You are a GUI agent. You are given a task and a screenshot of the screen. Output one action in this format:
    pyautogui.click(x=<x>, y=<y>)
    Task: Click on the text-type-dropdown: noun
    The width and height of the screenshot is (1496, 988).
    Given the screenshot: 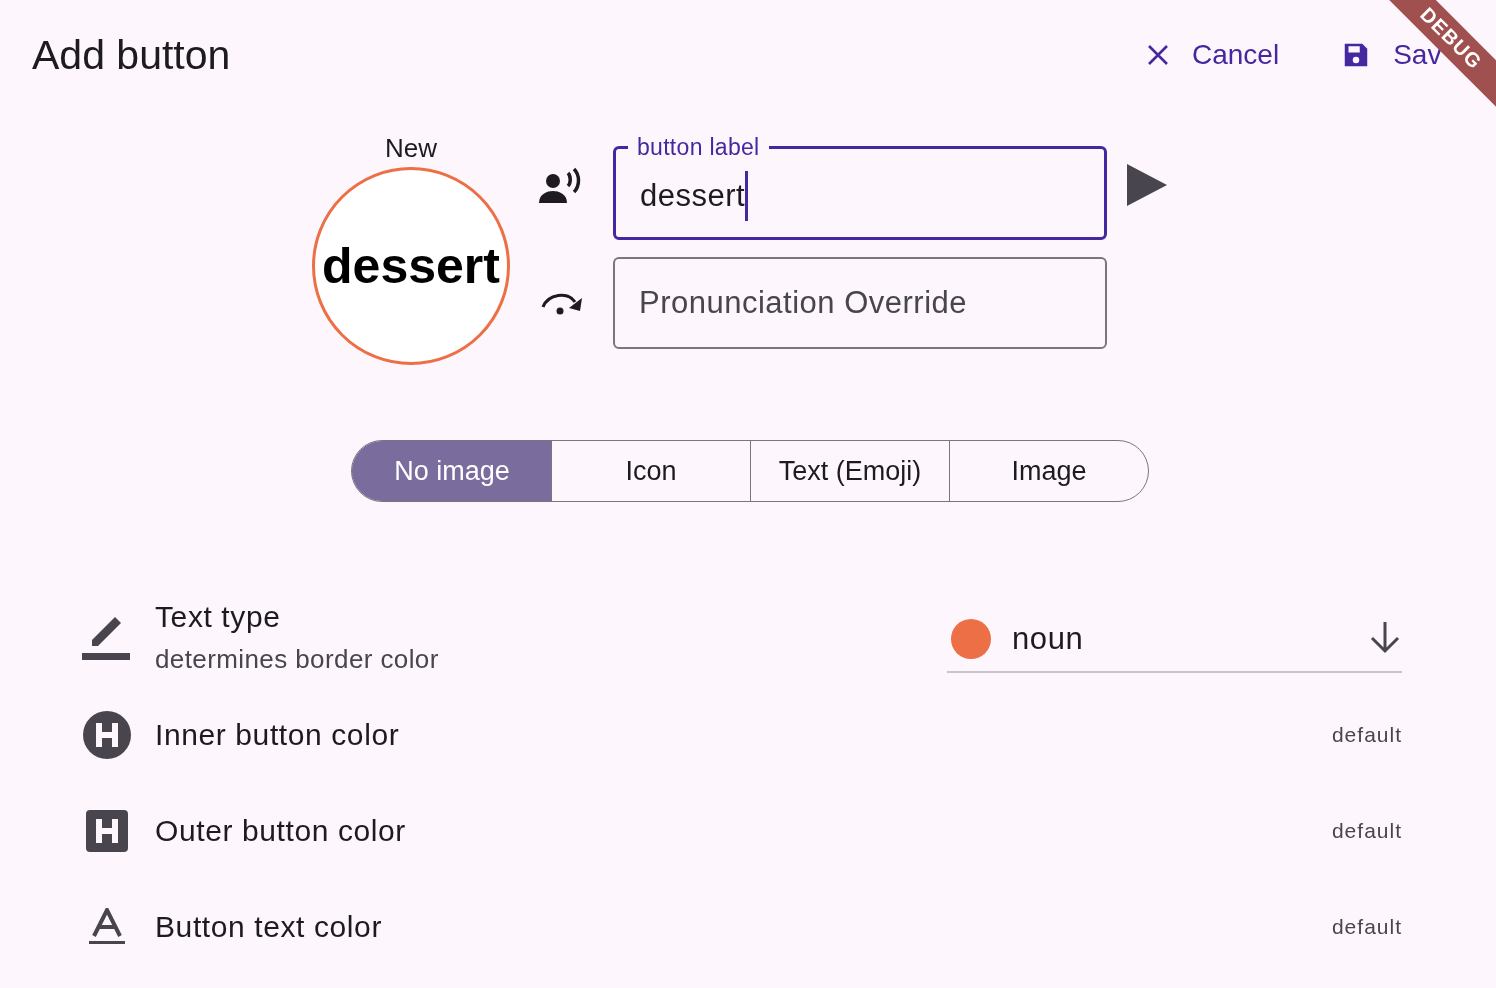 What is the action you would take?
    pyautogui.click(x=1174, y=640)
    